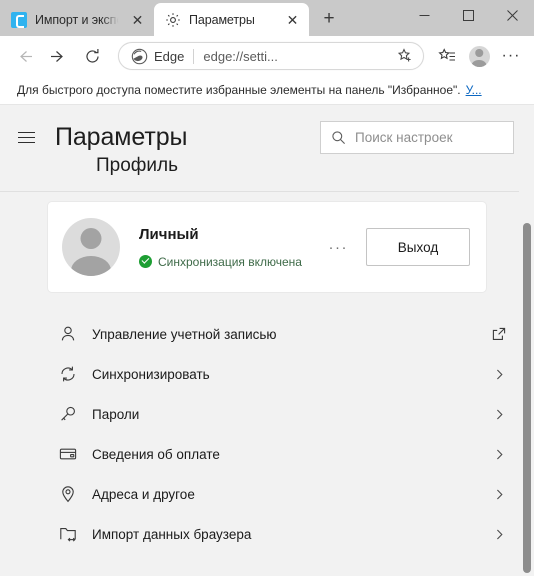 The height and width of the screenshot is (579, 534). I want to click on refresh-button, so click(92, 56).